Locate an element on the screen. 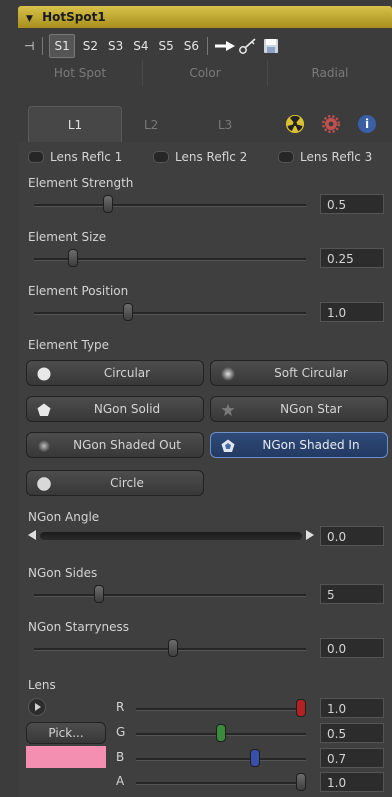 The image size is (392, 797). circle-outline-icon is located at coordinates (44, 484).